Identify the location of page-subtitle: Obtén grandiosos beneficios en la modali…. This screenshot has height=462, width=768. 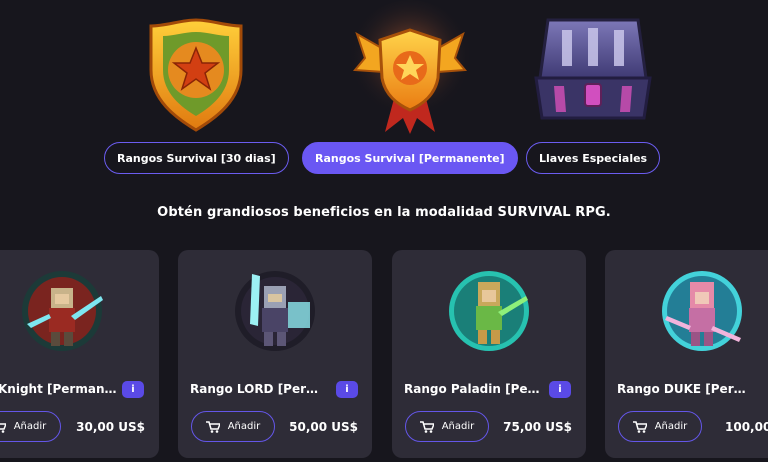
(384, 212).